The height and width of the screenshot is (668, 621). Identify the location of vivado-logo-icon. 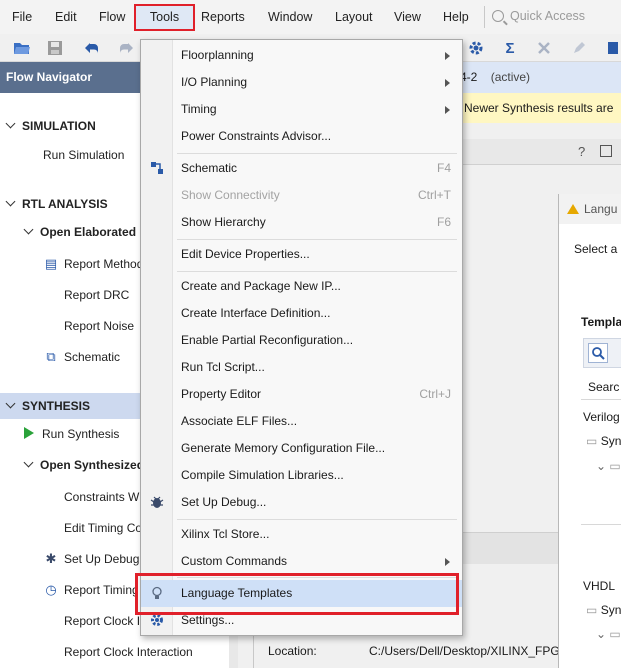
(573, 209).